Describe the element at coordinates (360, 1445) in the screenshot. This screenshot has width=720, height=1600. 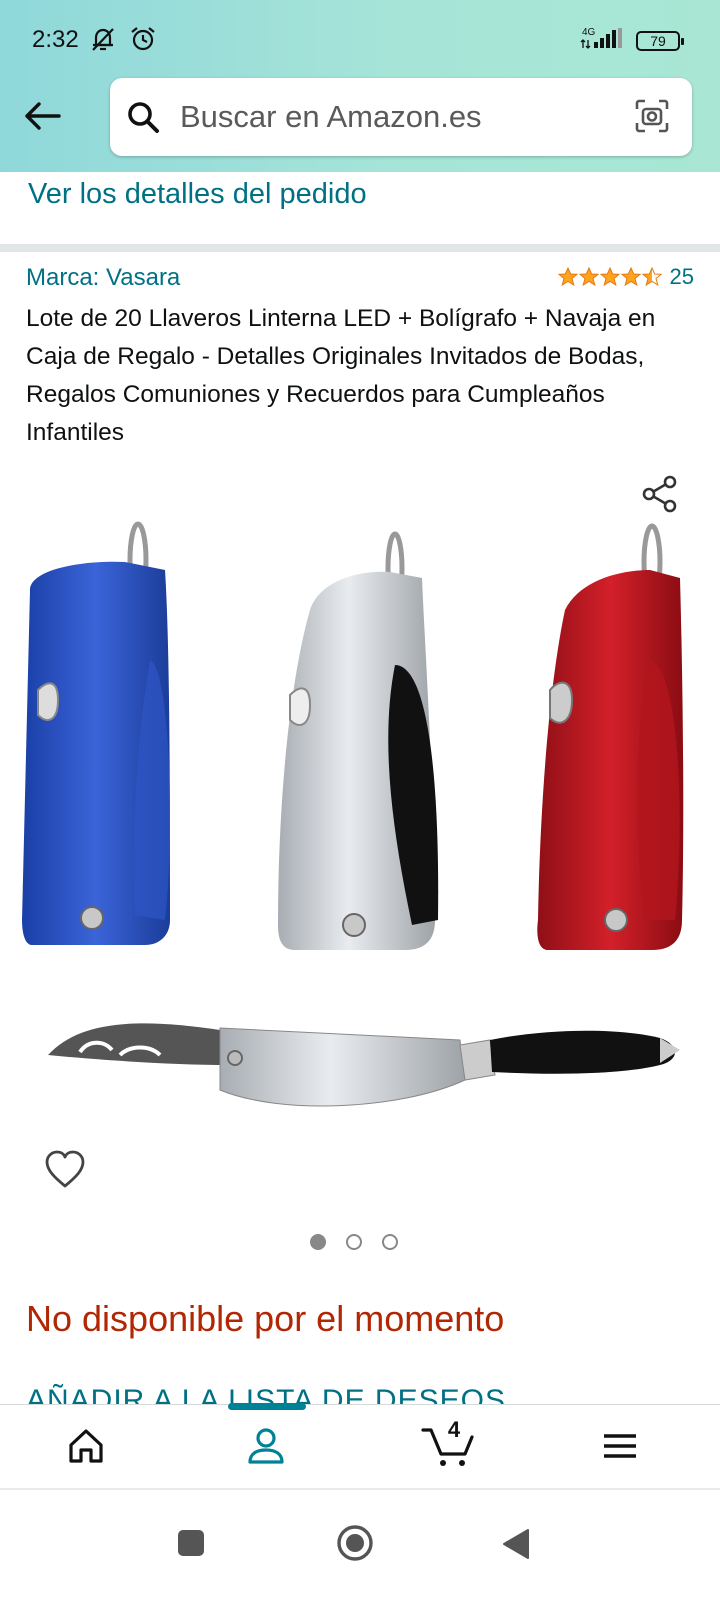
I see `bottom-navigation: 4` at that location.